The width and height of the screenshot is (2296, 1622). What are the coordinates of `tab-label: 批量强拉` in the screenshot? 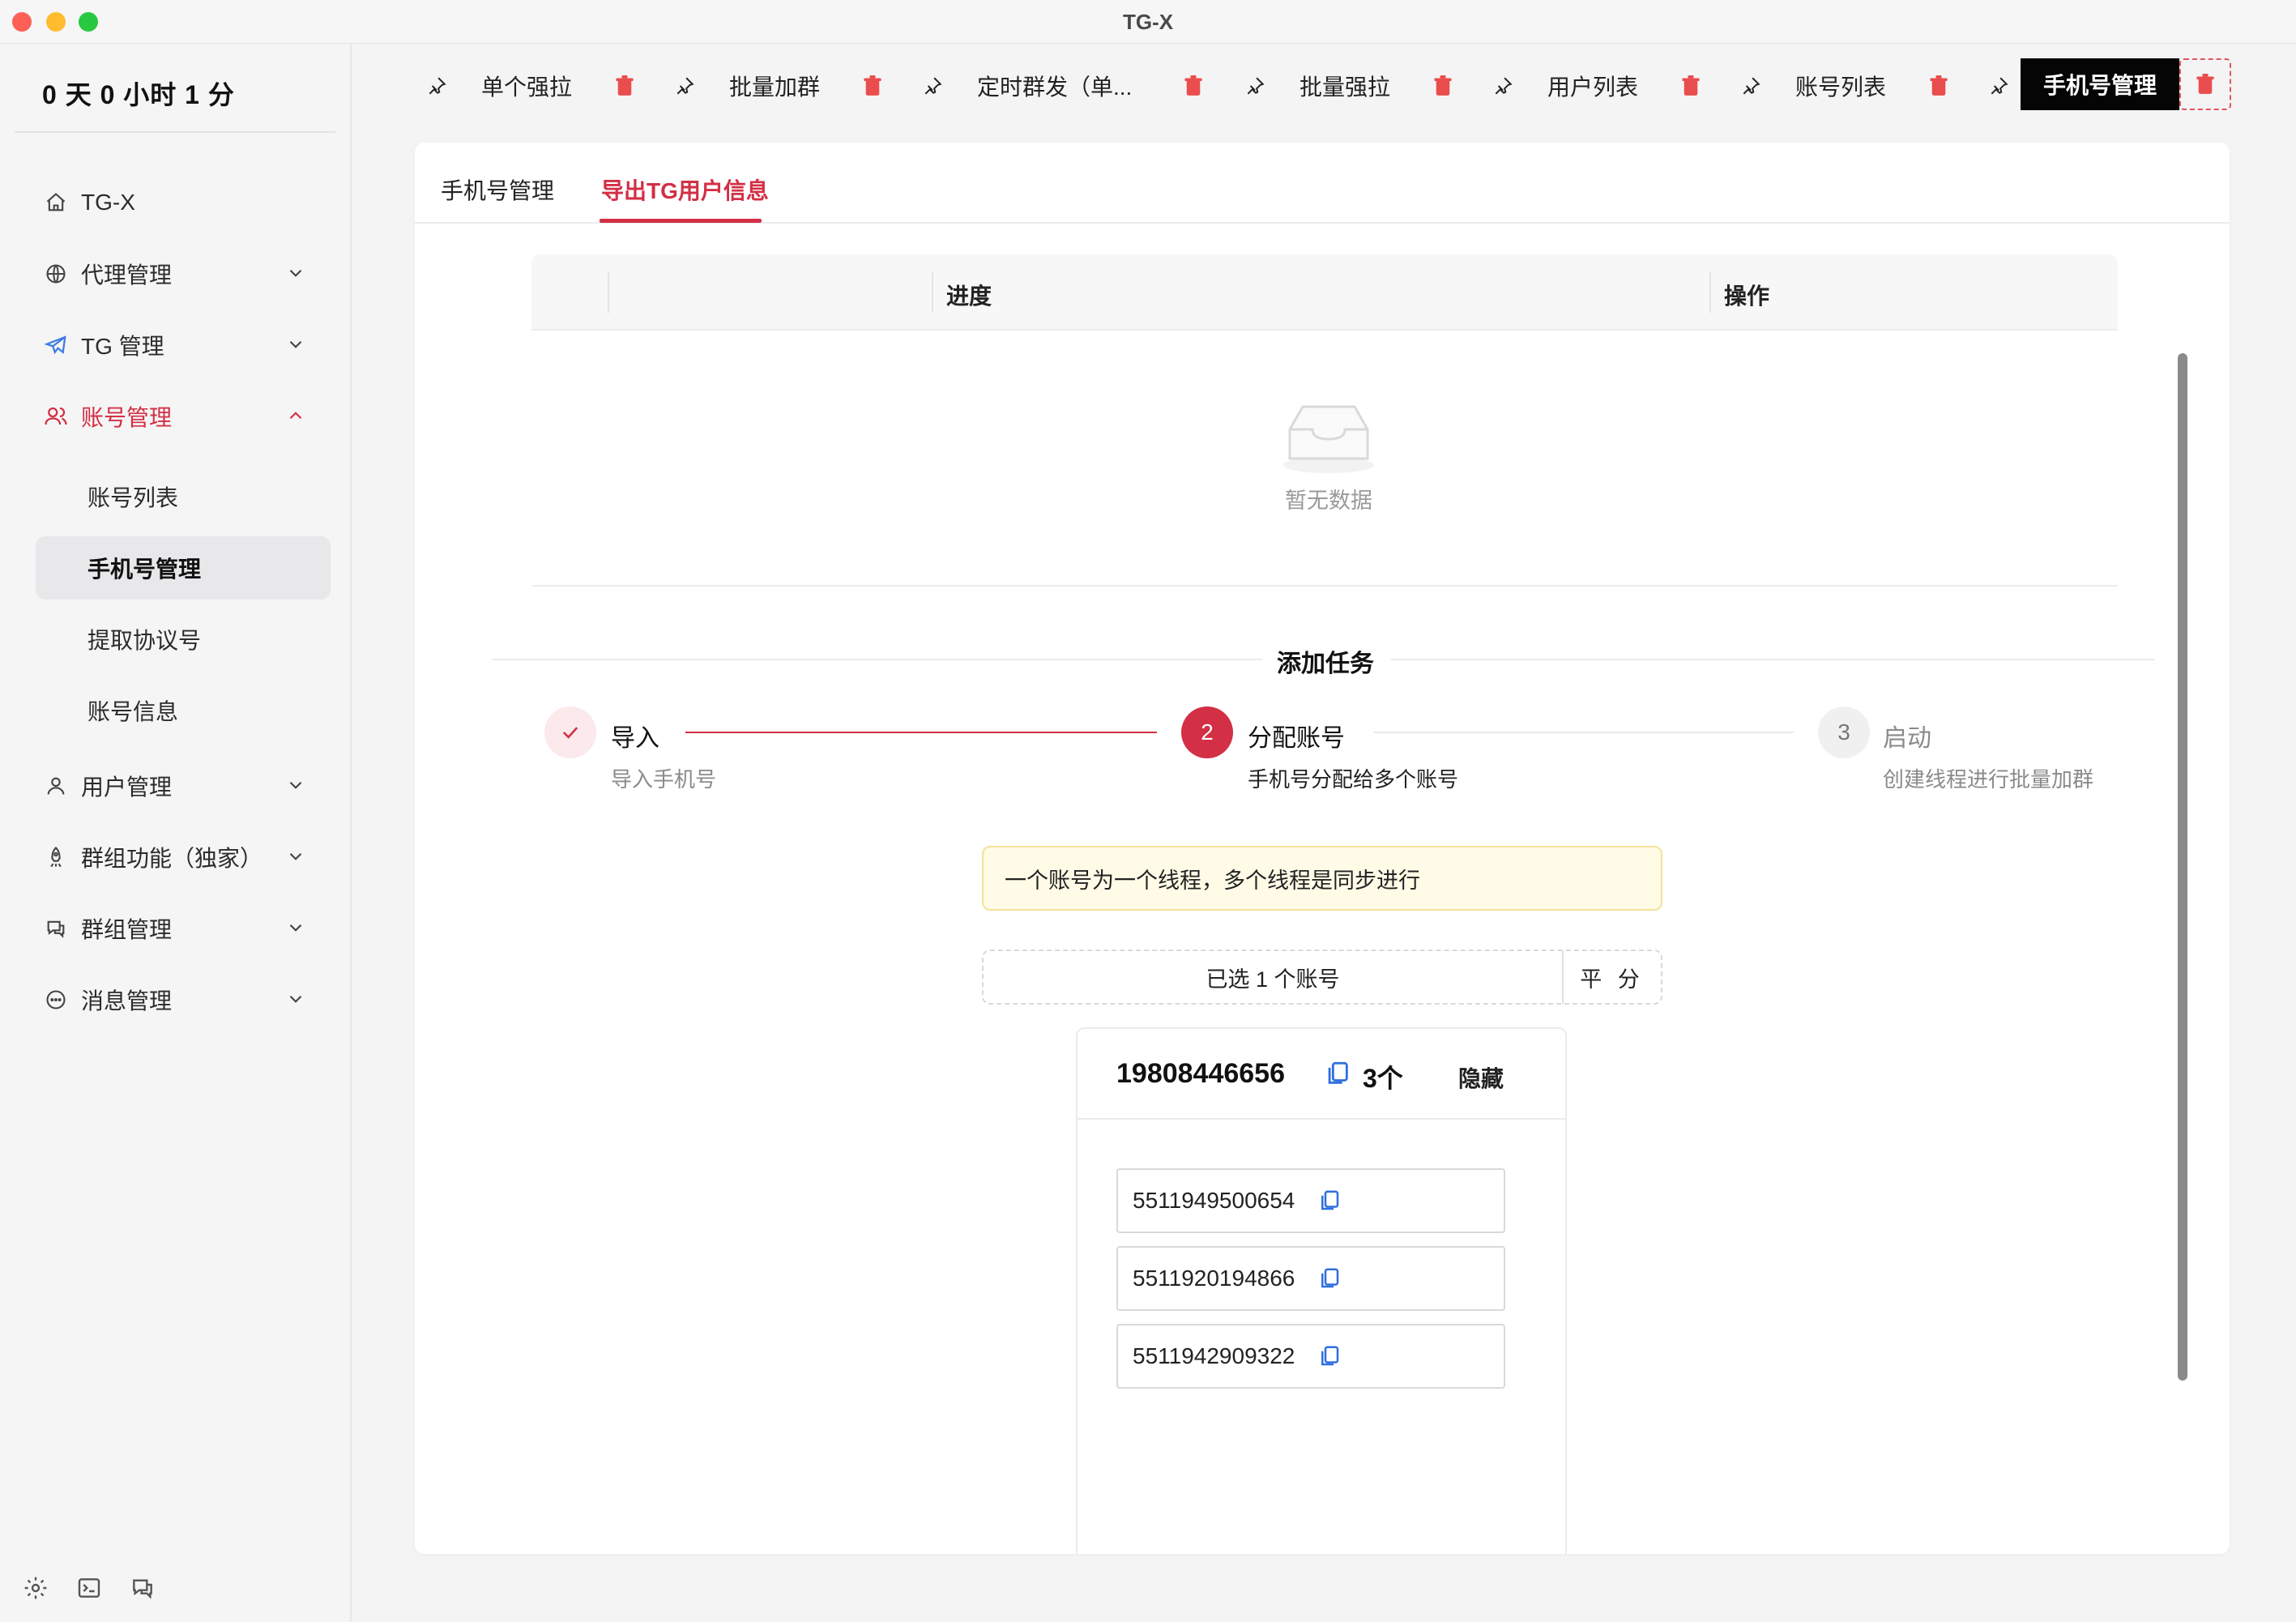 It's located at (1346, 87).